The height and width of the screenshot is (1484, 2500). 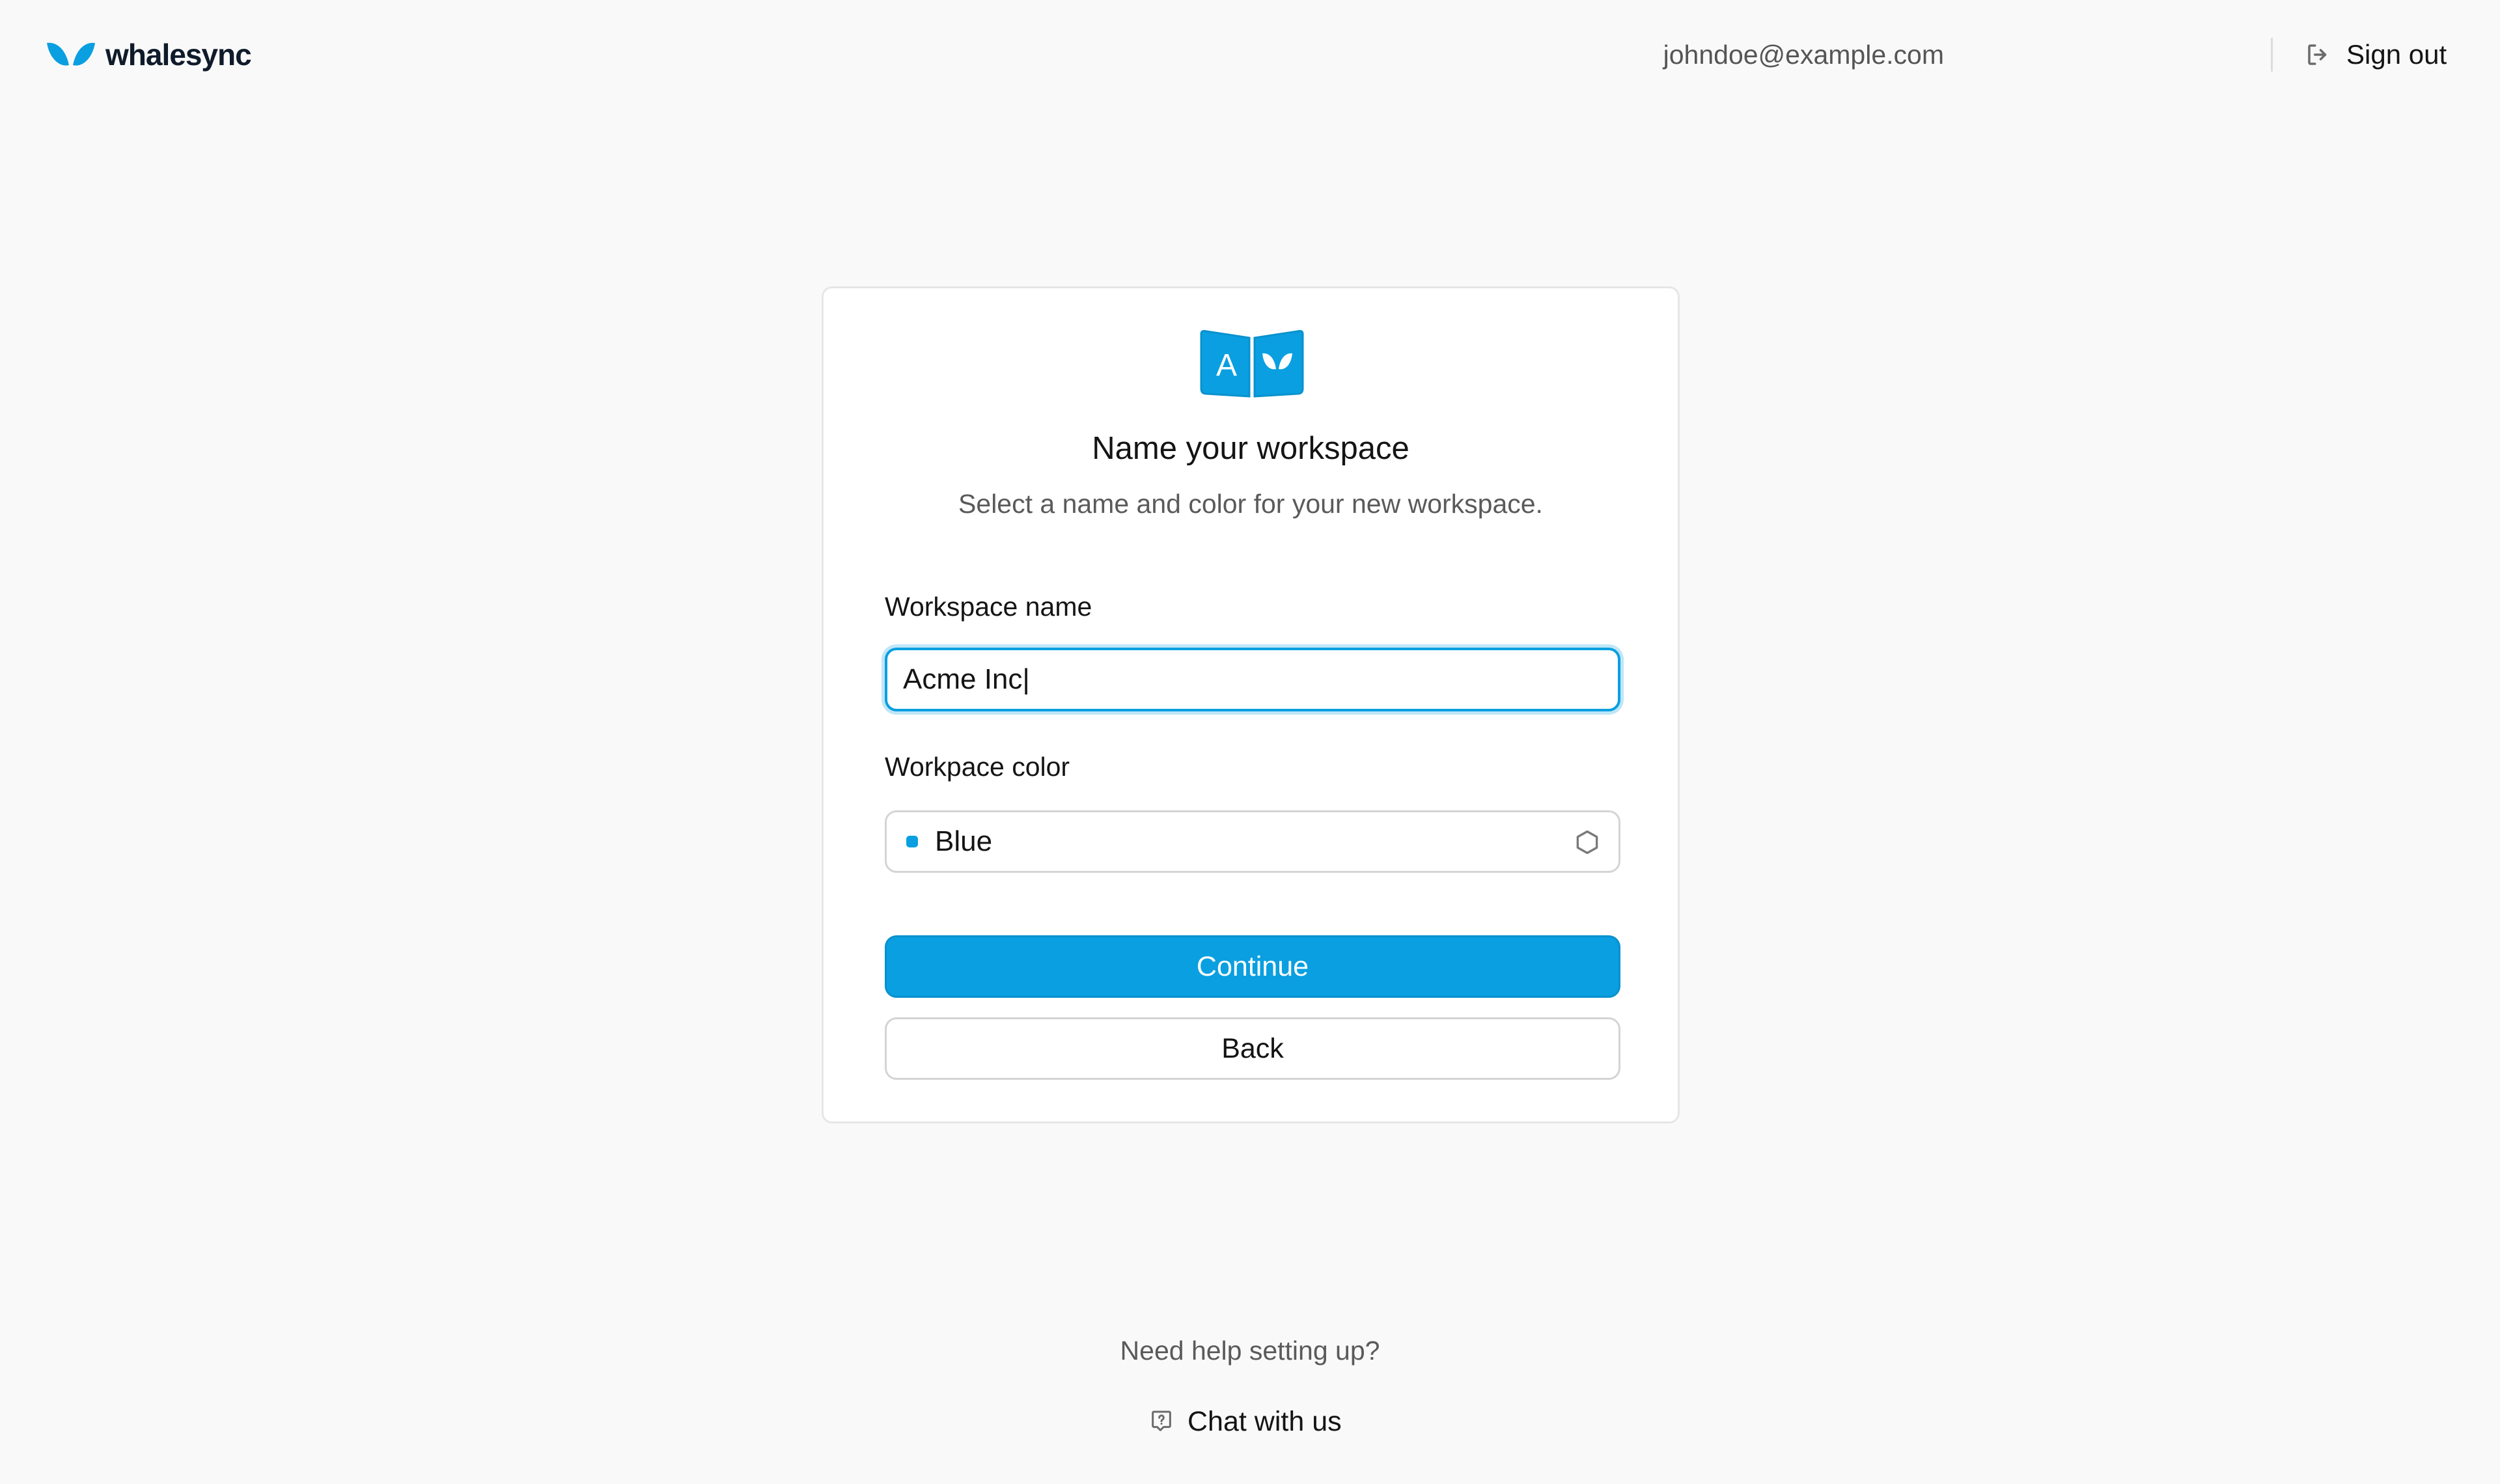 What do you see at coordinates (1252, 841) in the screenshot?
I see `workspace-color-select: Blue` at bounding box center [1252, 841].